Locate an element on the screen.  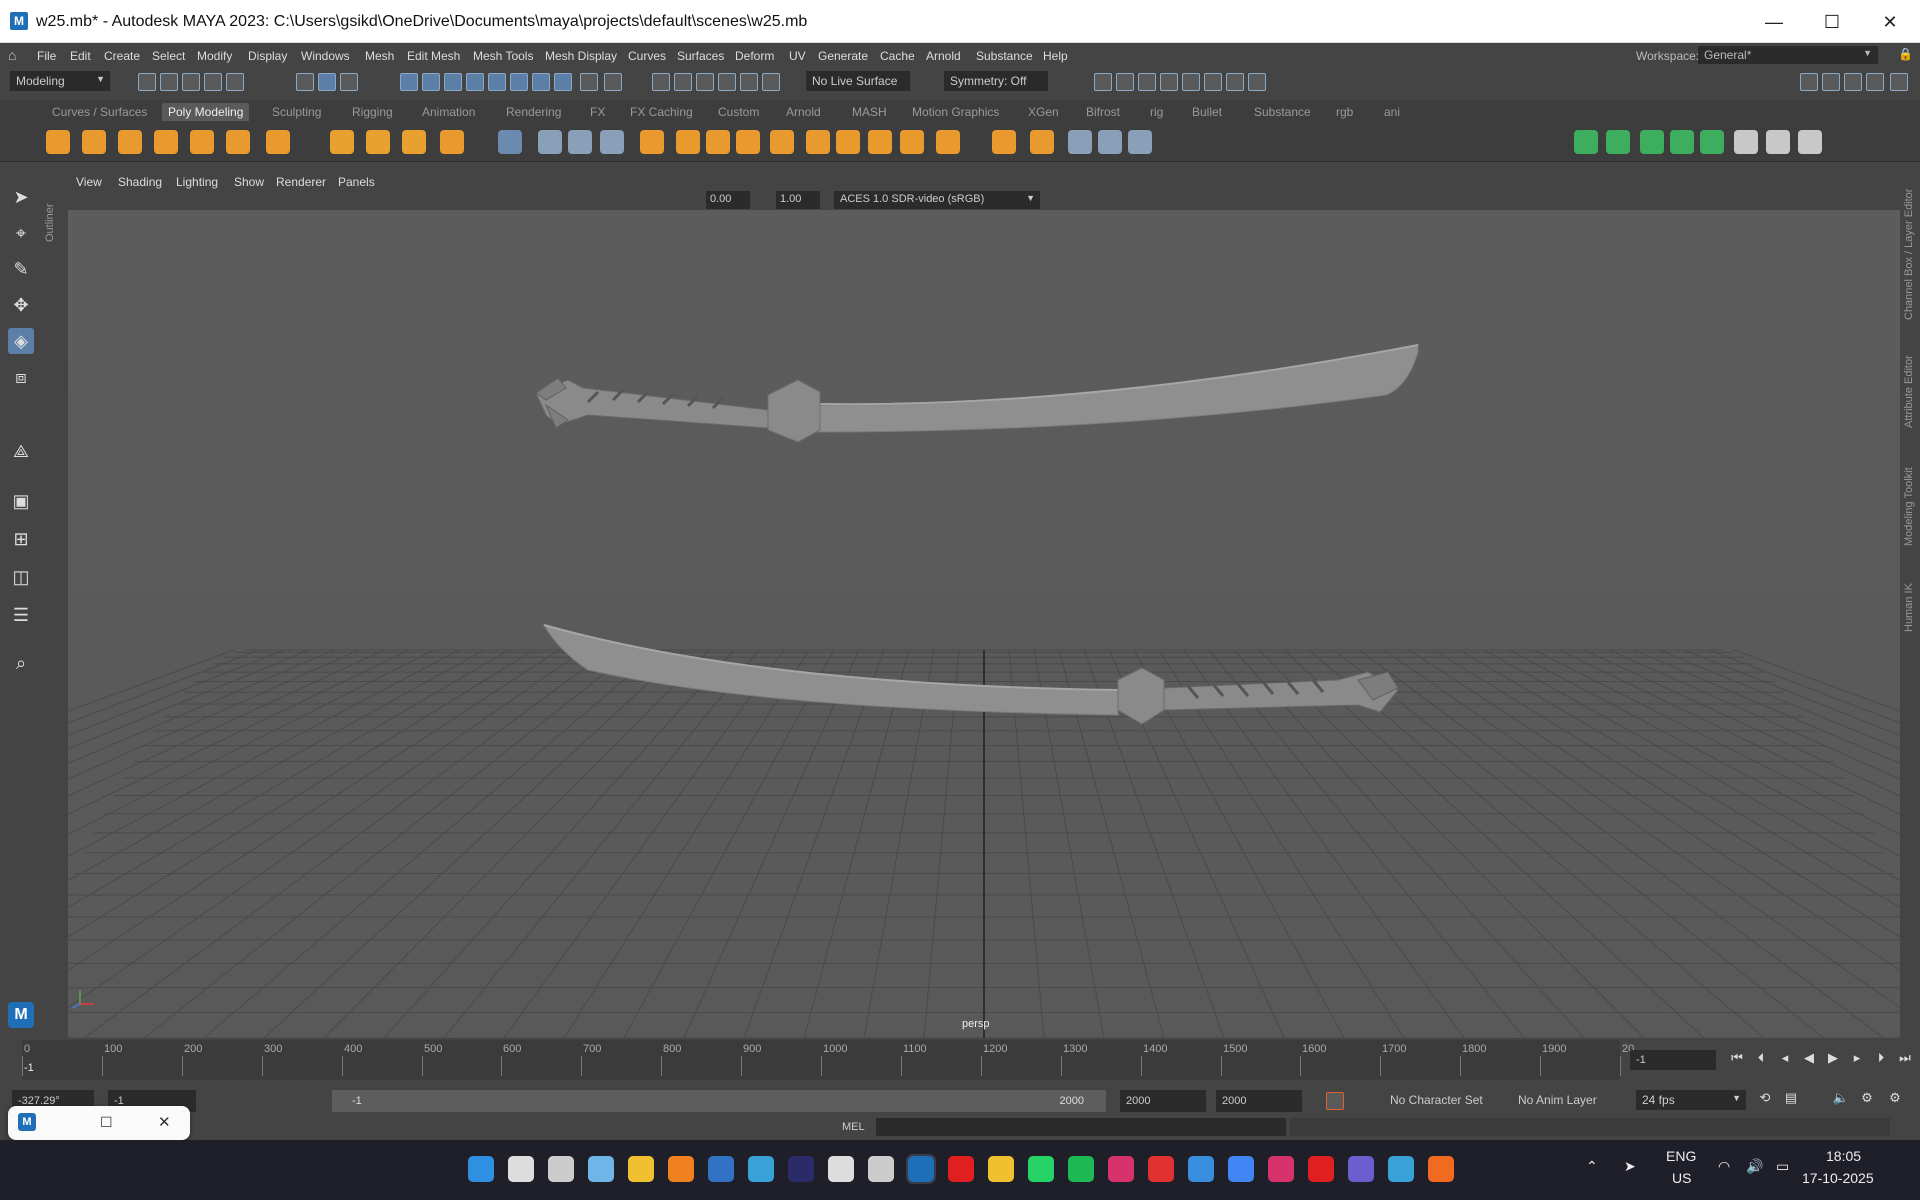
maximize-button: ☐ is located at coordinates (1832, 22).